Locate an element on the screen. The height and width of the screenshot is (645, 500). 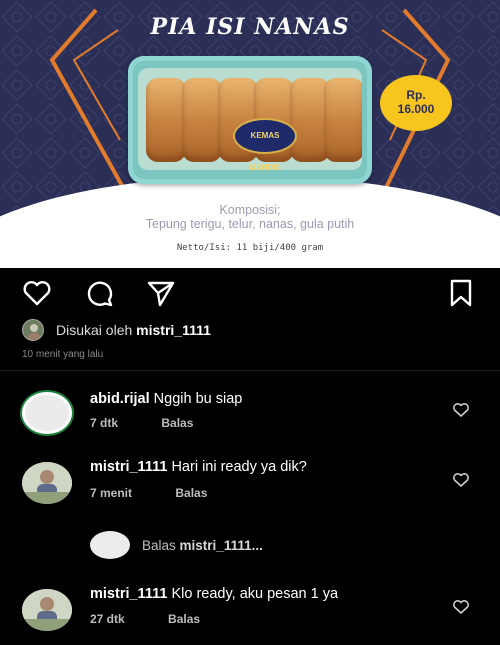
price-badge: Rp. 16.000 is located at coordinates (416, 103).